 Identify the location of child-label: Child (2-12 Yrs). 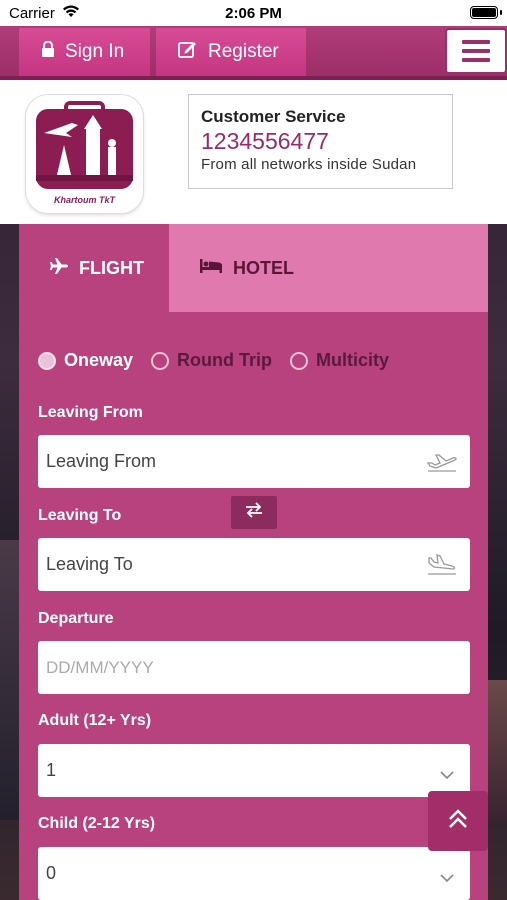
(97, 823).